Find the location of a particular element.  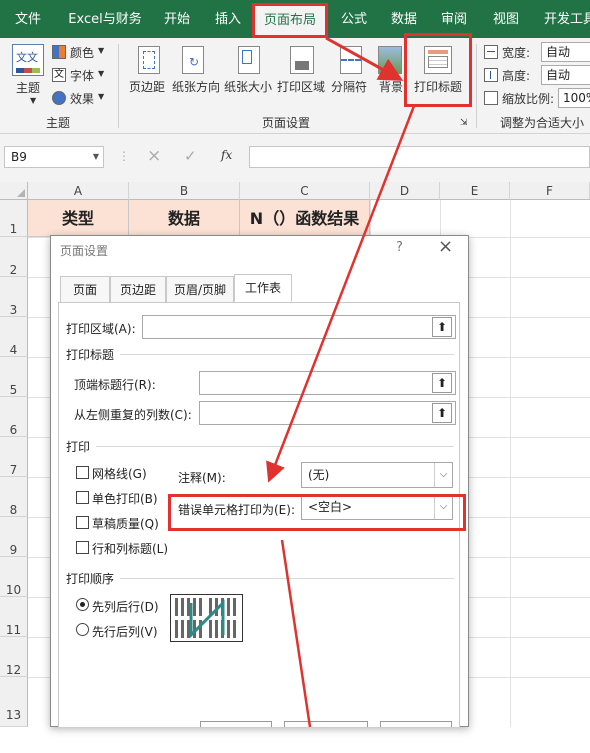

row-col-headings-checkbox is located at coordinates (82, 547).